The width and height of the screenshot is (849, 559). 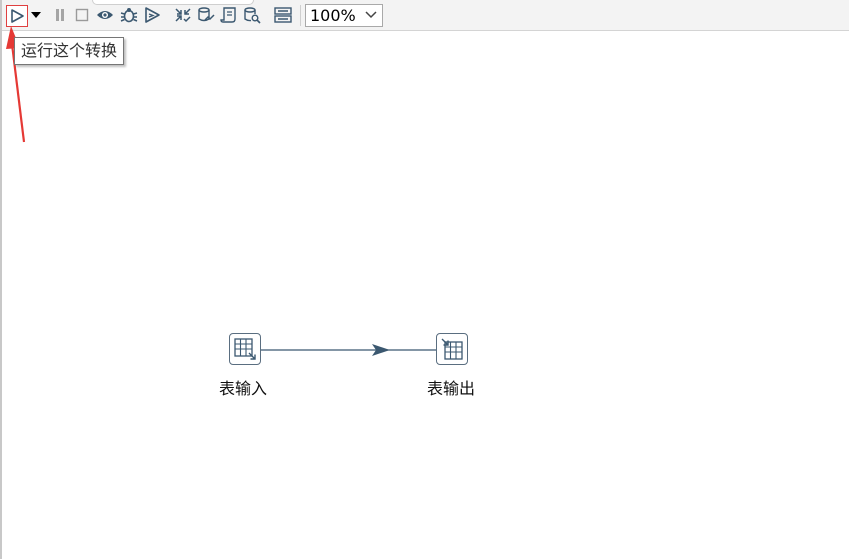 I want to click on hop-connection, so click(x=348, y=350).